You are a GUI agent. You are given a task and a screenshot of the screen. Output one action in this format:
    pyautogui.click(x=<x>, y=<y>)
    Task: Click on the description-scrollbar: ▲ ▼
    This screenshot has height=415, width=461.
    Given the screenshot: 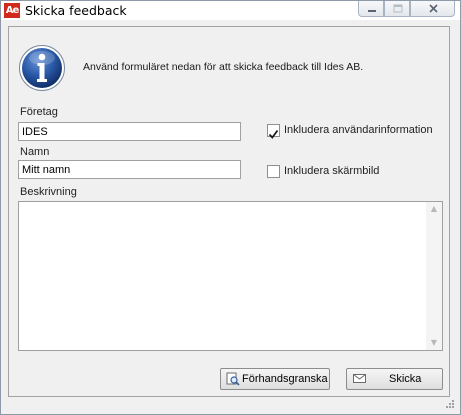 What is the action you would take?
    pyautogui.click(x=434, y=276)
    